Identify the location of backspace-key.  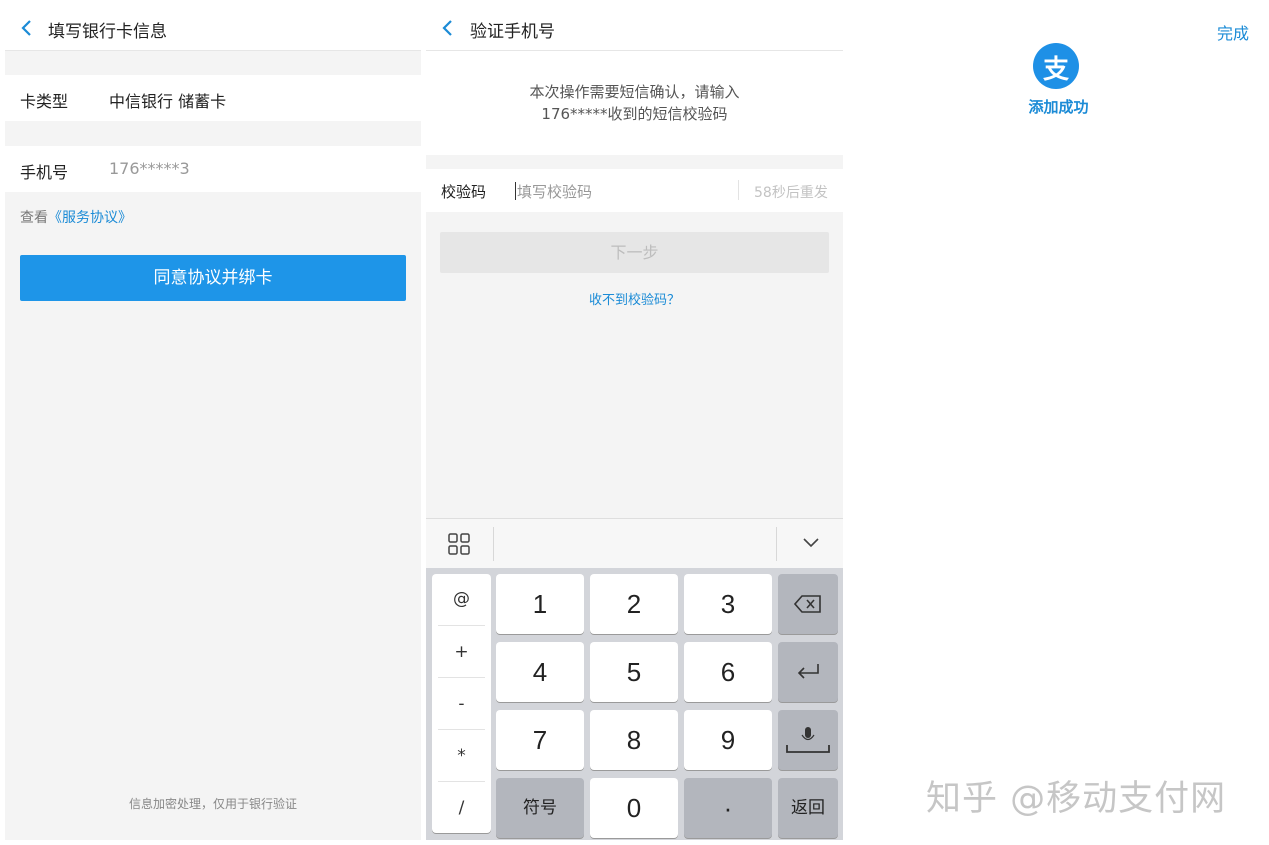
(808, 604).